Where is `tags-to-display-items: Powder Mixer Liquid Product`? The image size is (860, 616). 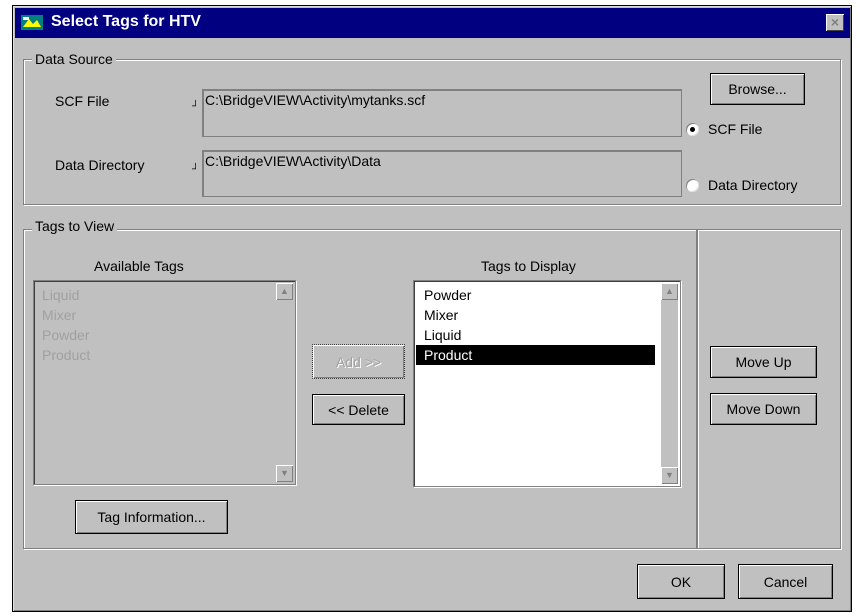
tags-to-display-items: Powder Mixer Liquid Product is located at coordinates (535, 325).